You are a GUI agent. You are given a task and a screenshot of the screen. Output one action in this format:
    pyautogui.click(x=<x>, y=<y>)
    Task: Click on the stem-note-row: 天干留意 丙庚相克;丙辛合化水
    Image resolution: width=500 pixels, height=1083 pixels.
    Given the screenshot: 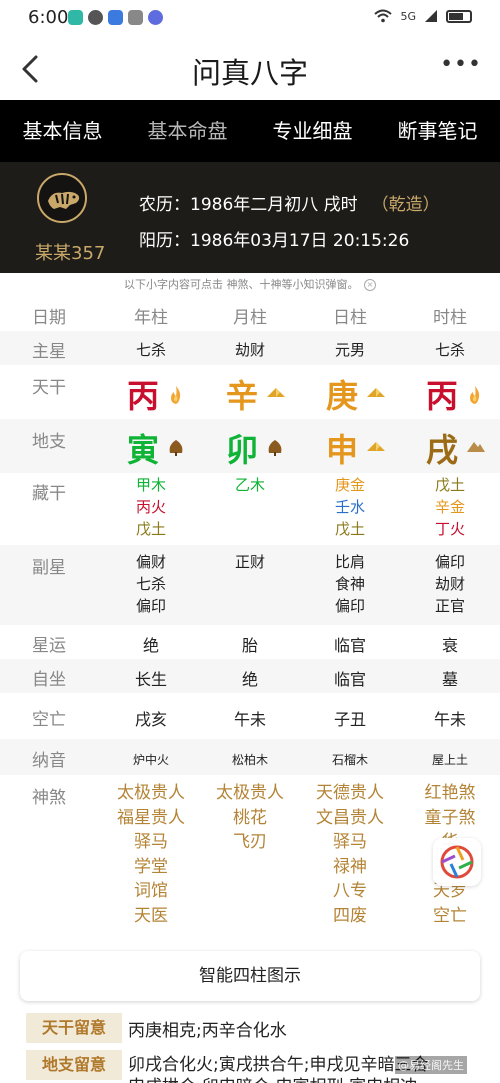 What is the action you would take?
    pyautogui.click(x=250, y=1028)
    